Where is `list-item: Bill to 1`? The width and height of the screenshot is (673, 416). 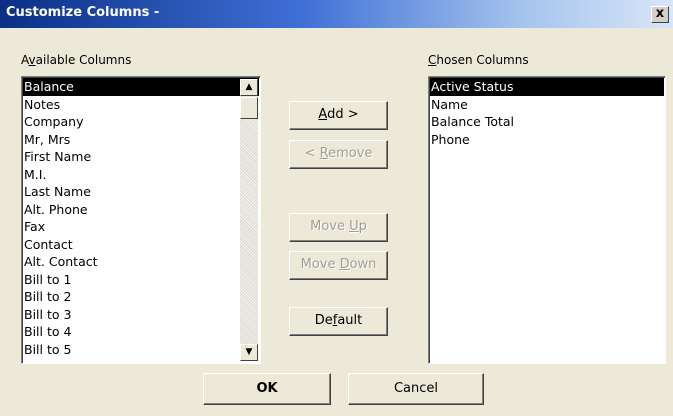 list-item: Bill to 1 is located at coordinates (141, 280).